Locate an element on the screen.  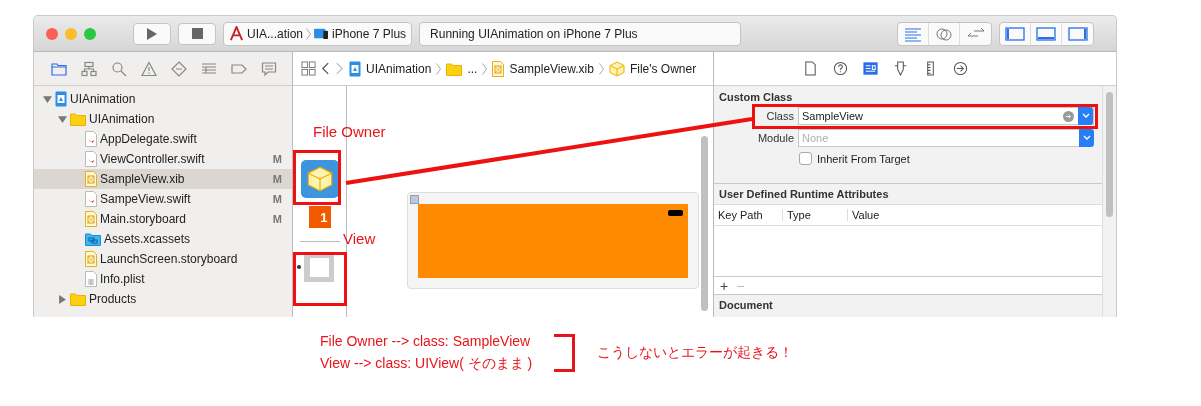
field-label: Module is located at coordinates (775, 138).